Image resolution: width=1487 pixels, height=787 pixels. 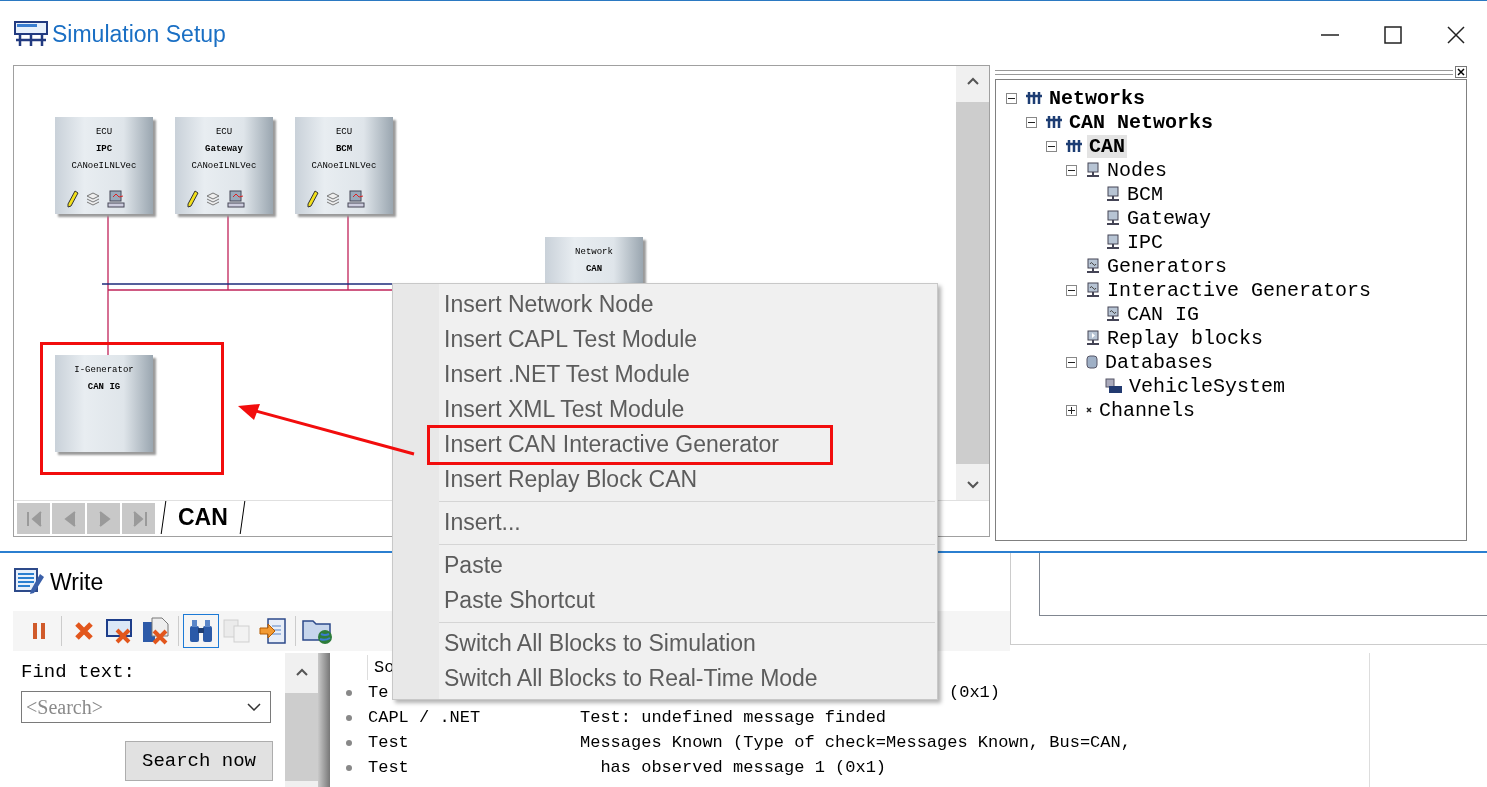 I want to click on block-type: Network, so click(x=594, y=252).